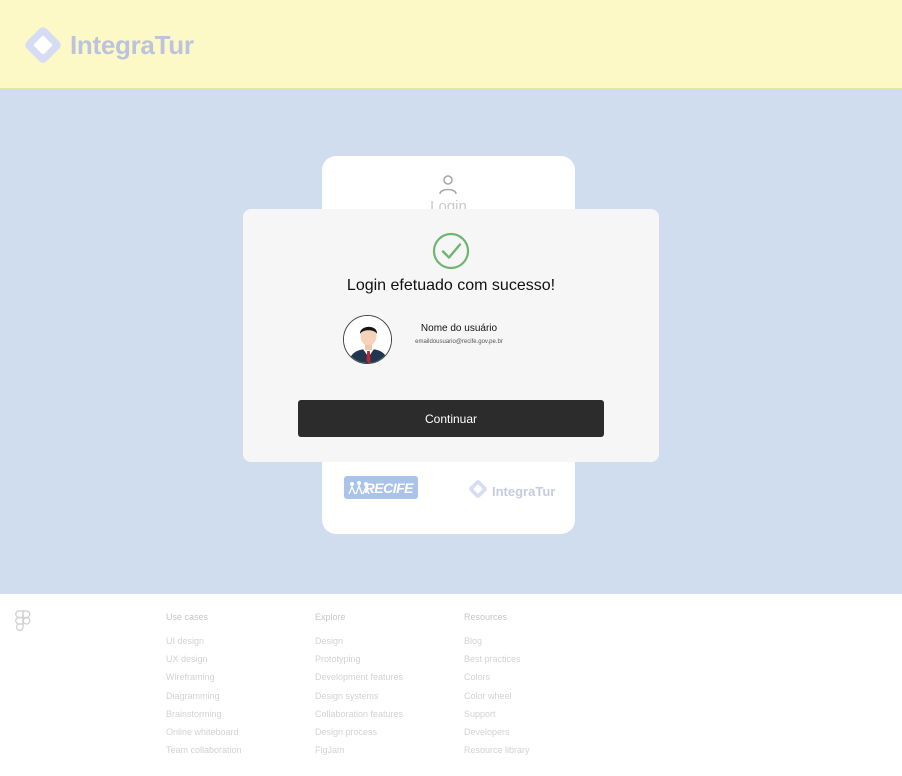  What do you see at coordinates (389, 487) in the screenshot?
I see `recife-logo-text: RECIFE` at bounding box center [389, 487].